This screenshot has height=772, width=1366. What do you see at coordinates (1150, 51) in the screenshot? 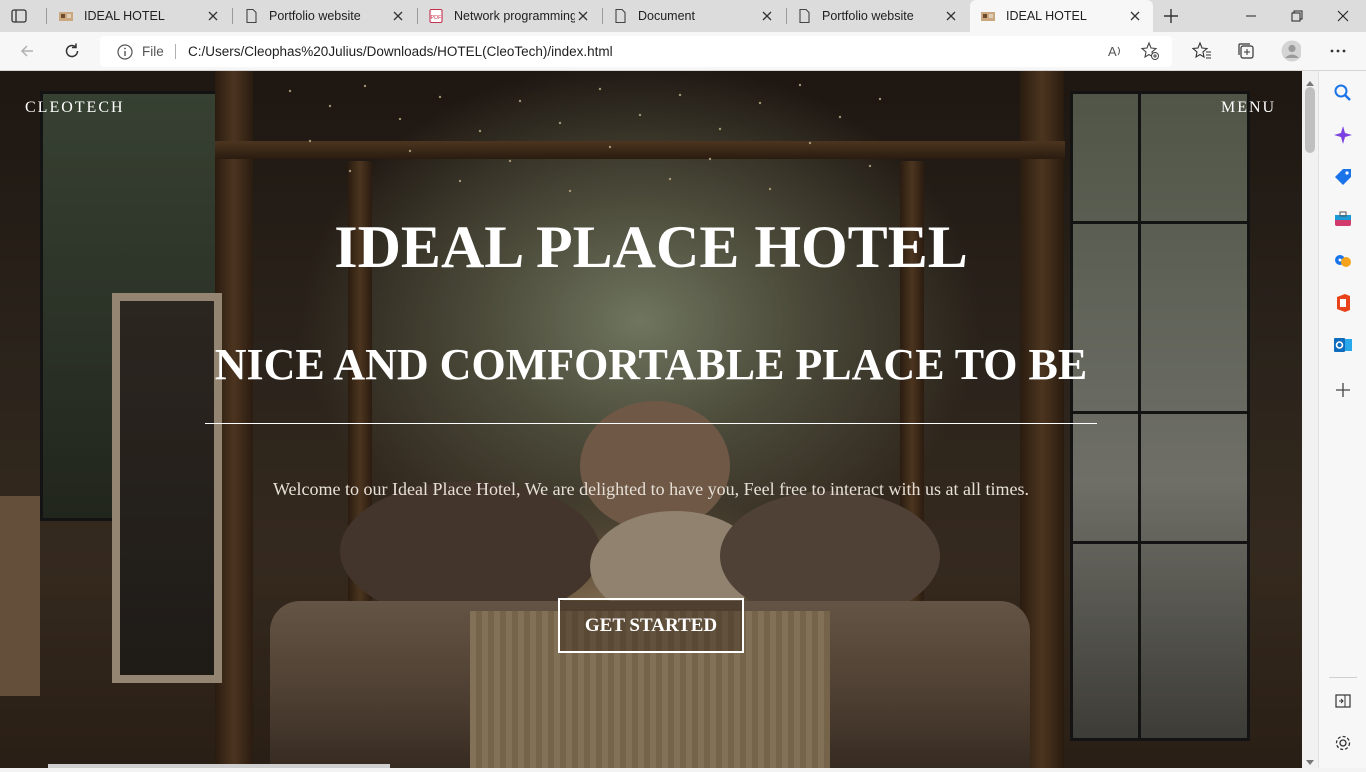
I see `add-favorite-icon` at bounding box center [1150, 51].